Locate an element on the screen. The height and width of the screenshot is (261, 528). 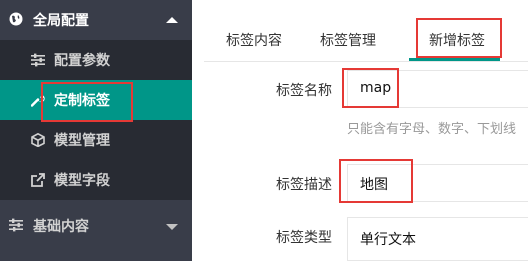
sidebar-item-label: 模型字段 is located at coordinates (82, 181).